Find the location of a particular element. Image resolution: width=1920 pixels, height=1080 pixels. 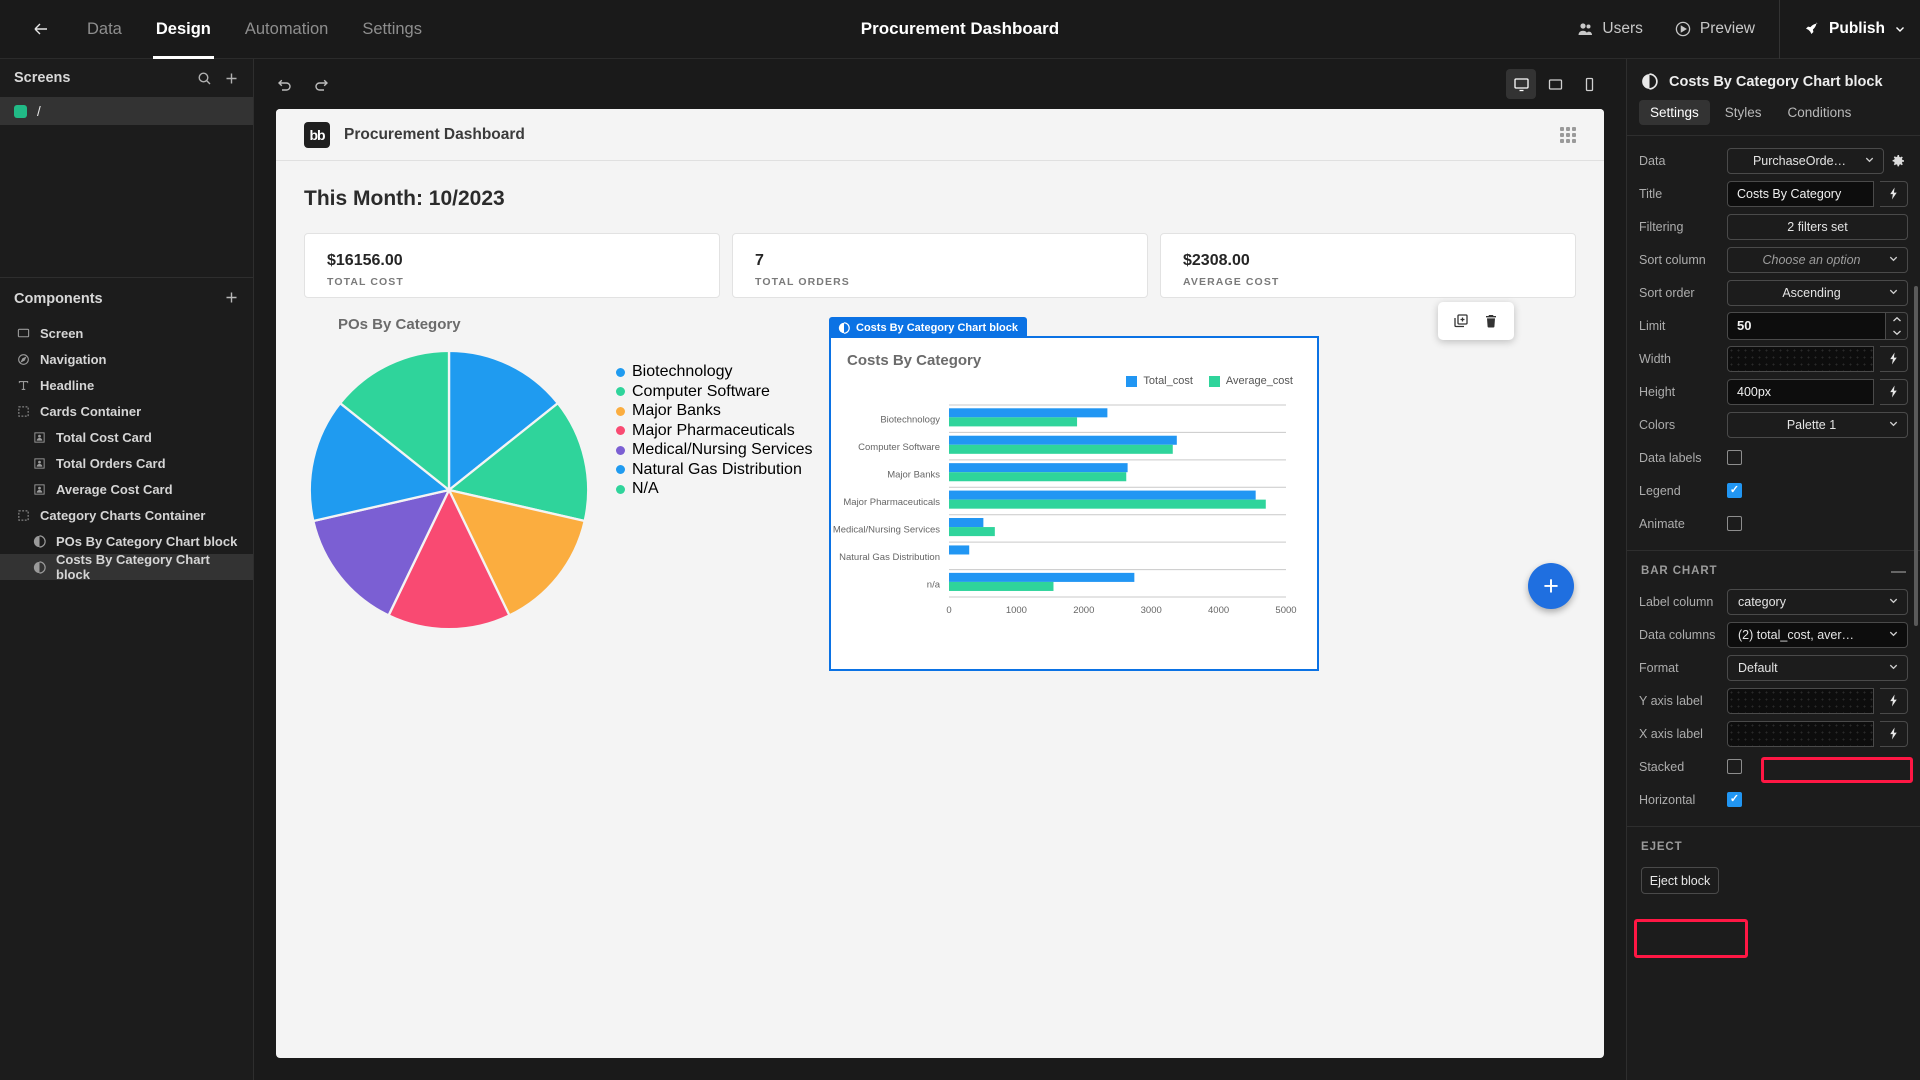

field-label: Width is located at coordinates (1655, 358).